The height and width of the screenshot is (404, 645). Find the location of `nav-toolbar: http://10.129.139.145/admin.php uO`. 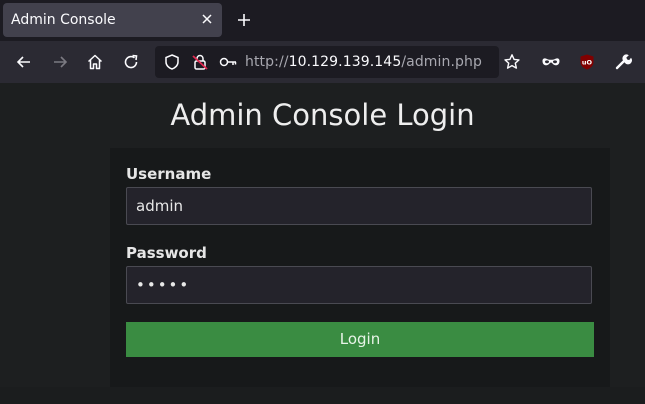

nav-toolbar: http://10.129.139.145/admin.php uO is located at coordinates (322, 62).